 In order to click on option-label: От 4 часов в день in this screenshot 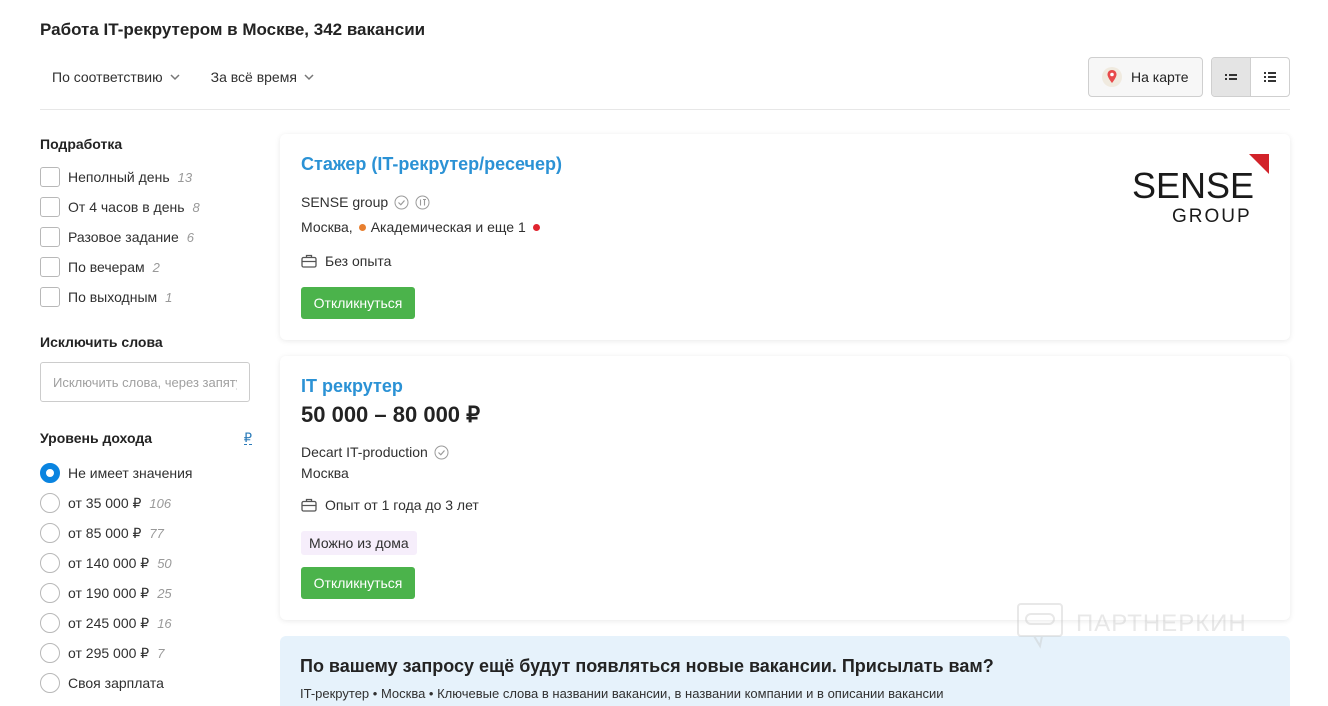, I will do `click(126, 207)`.